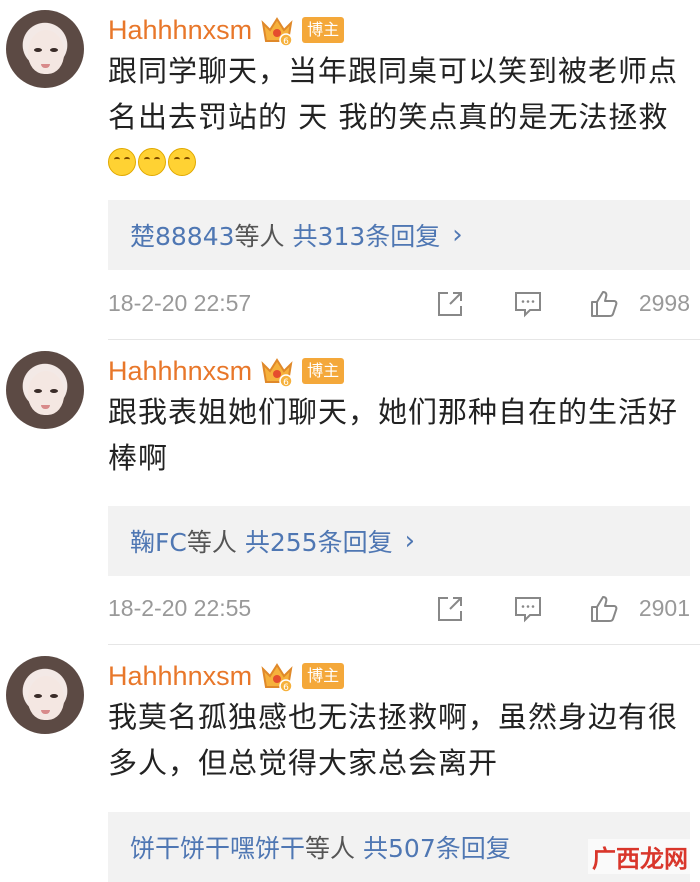 The image size is (700, 882). I want to click on reply-summary: 楚88843 等人 共313条回复 ›, so click(399, 235).